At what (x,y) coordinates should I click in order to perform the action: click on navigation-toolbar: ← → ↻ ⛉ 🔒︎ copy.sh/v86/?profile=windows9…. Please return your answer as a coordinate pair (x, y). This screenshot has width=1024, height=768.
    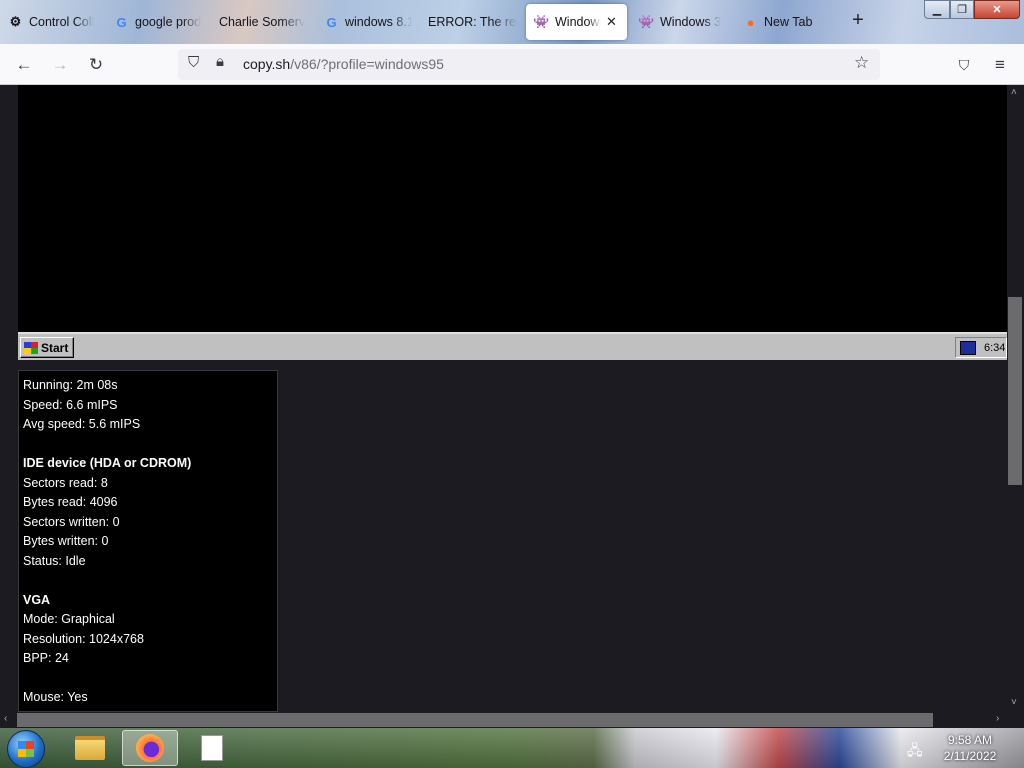
    Looking at the image, I should click on (512, 64).